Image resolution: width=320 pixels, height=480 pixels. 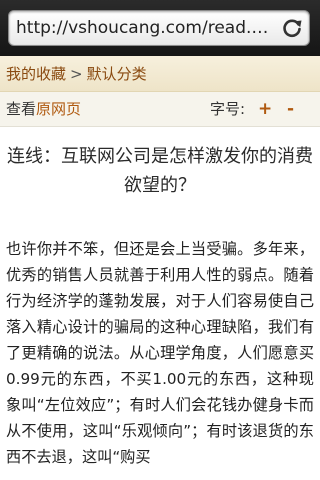 What do you see at coordinates (290, 109) in the screenshot?
I see `font-decrease-button: -` at bounding box center [290, 109].